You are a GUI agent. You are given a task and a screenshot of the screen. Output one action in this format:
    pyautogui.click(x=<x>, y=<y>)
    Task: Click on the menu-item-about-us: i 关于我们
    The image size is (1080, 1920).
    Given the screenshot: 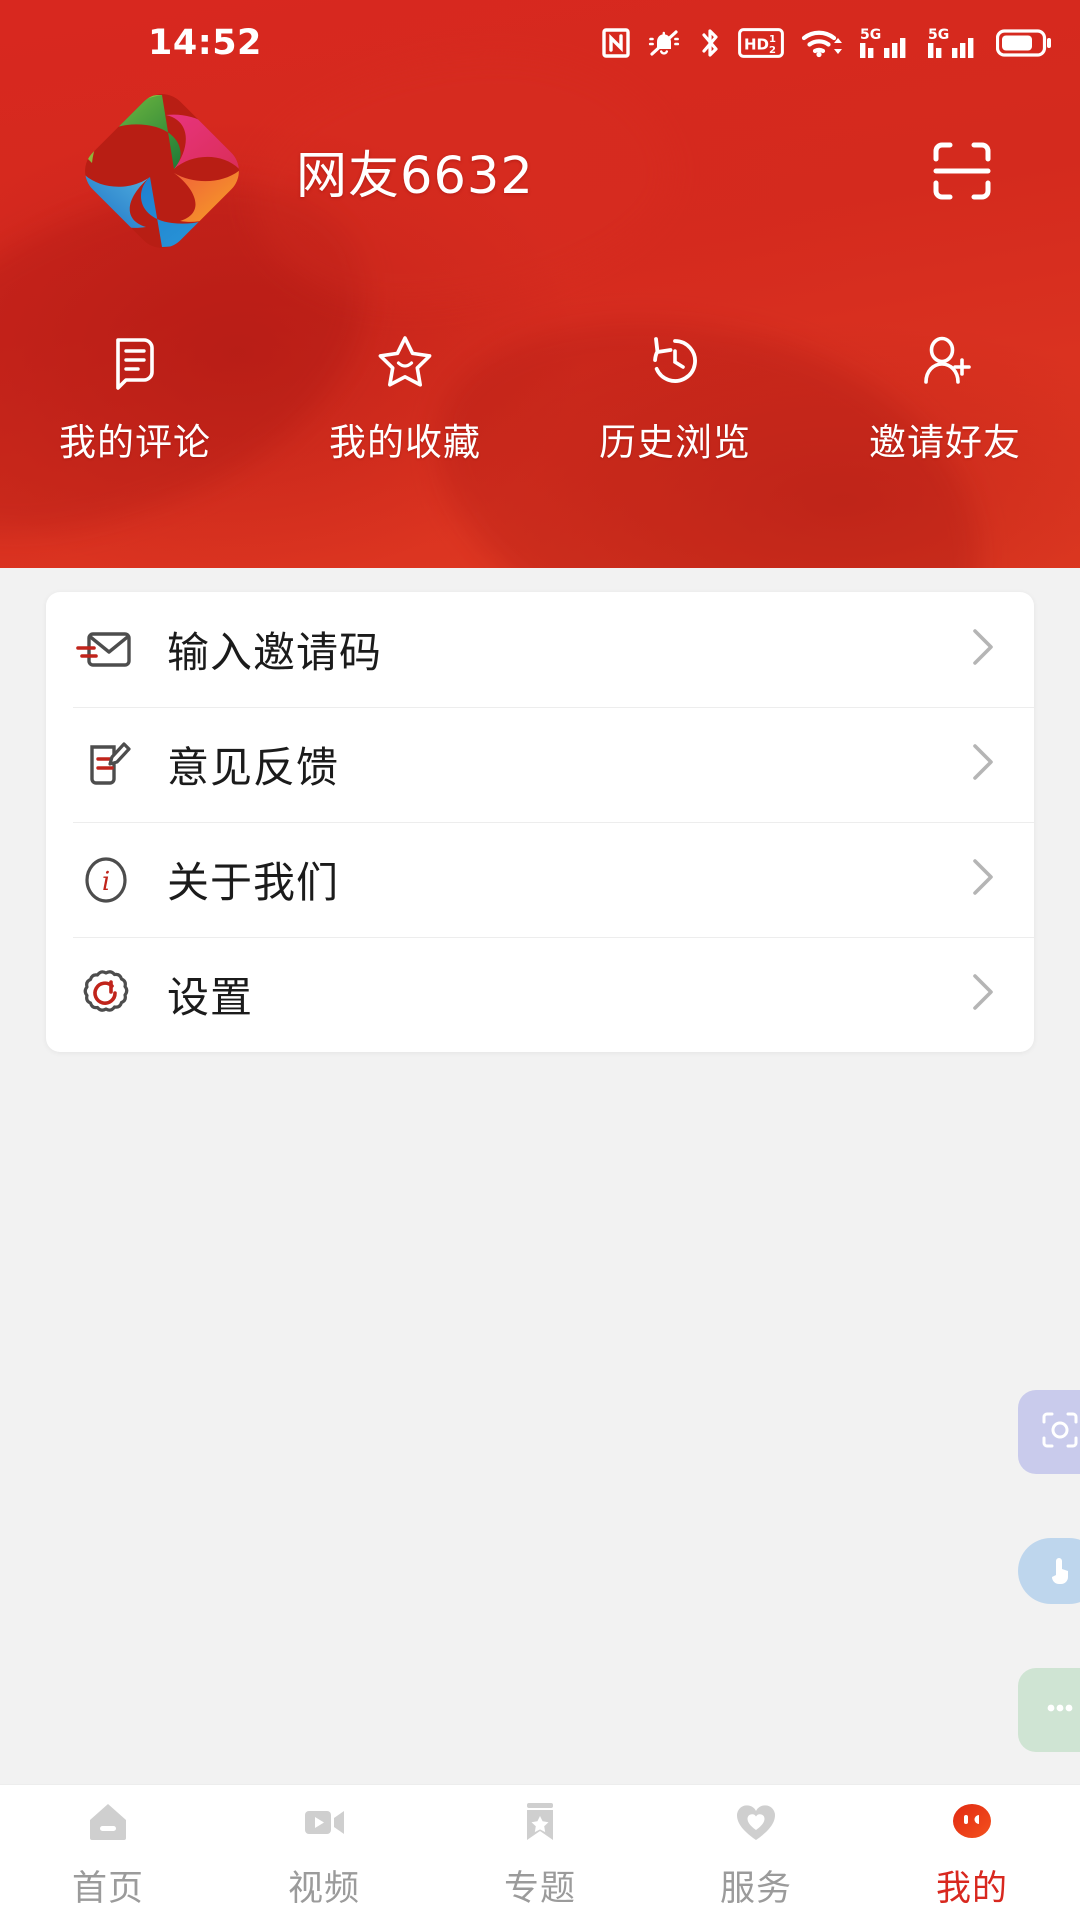 What is the action you would take?
    pyautogui.click(x=540, y=879)
    